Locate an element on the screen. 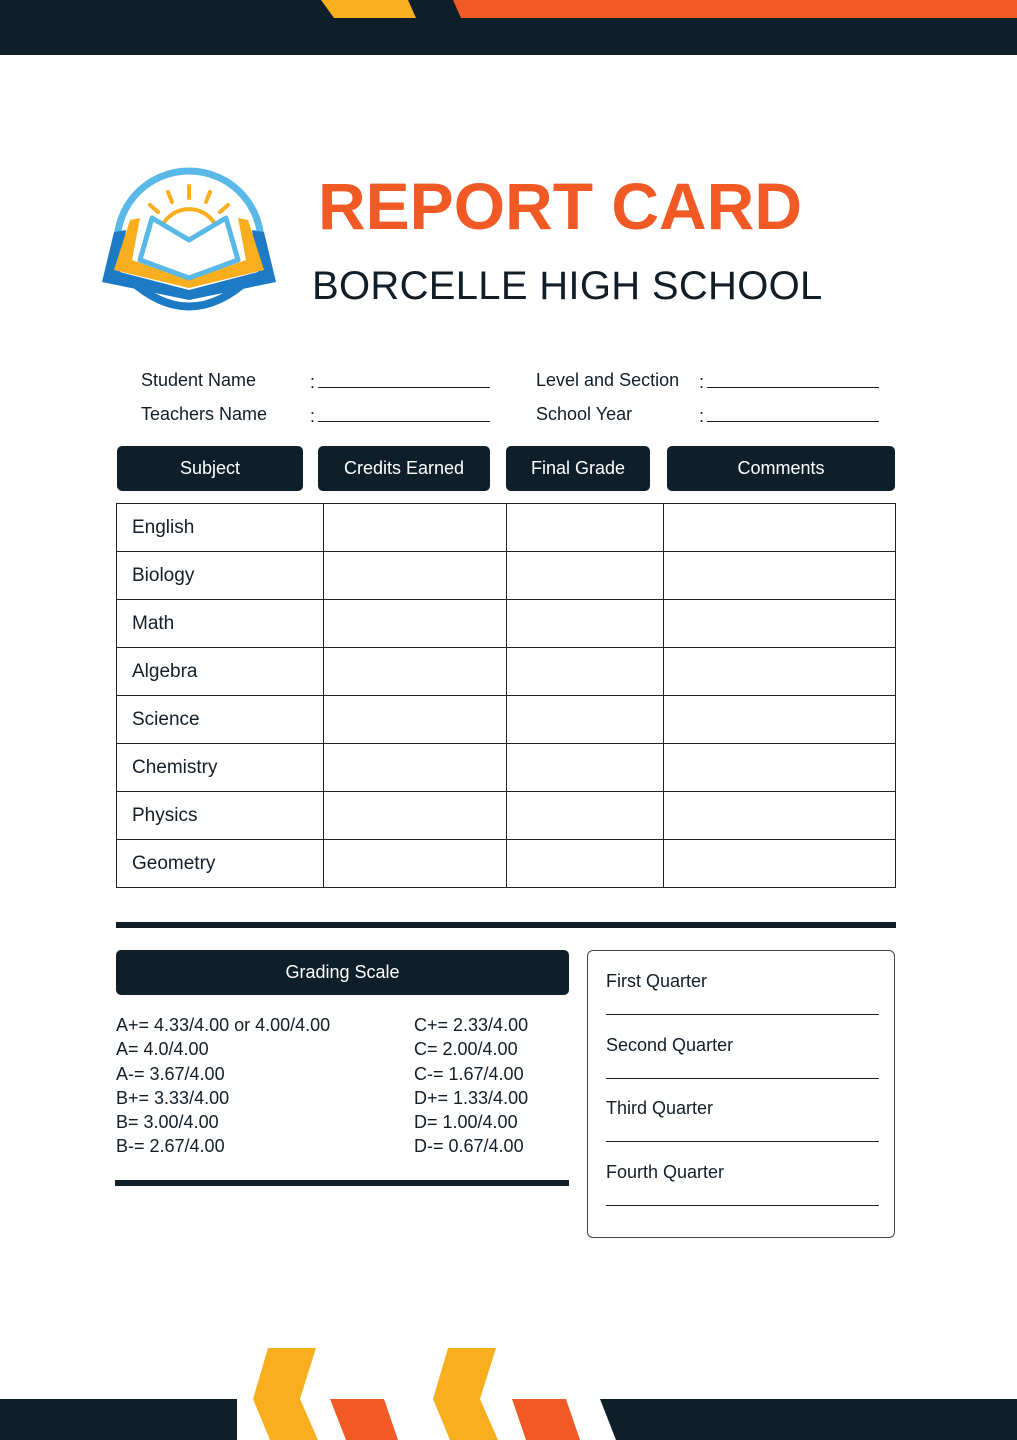  school-year-label: School Year is located at coordinates (584, 414).